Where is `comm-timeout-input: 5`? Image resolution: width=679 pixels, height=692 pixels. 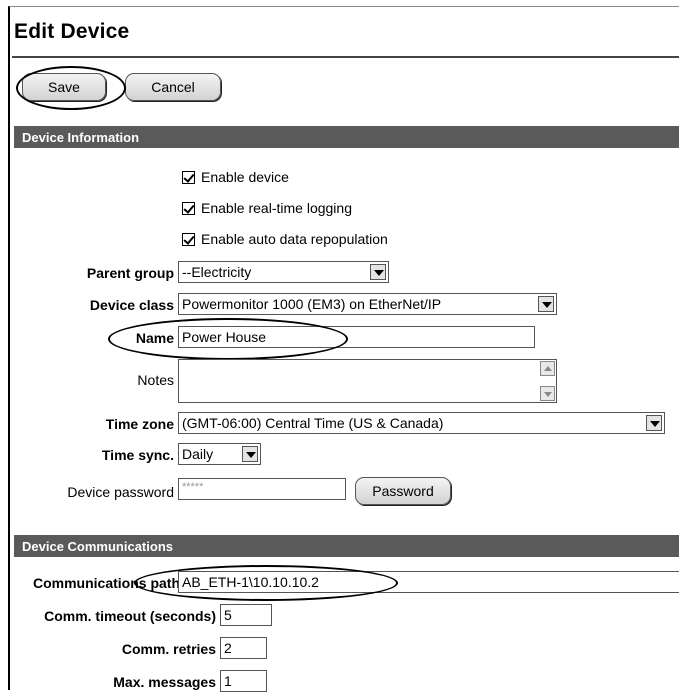 comm-timeout-input: 5 is located at coordinates (246, 615).